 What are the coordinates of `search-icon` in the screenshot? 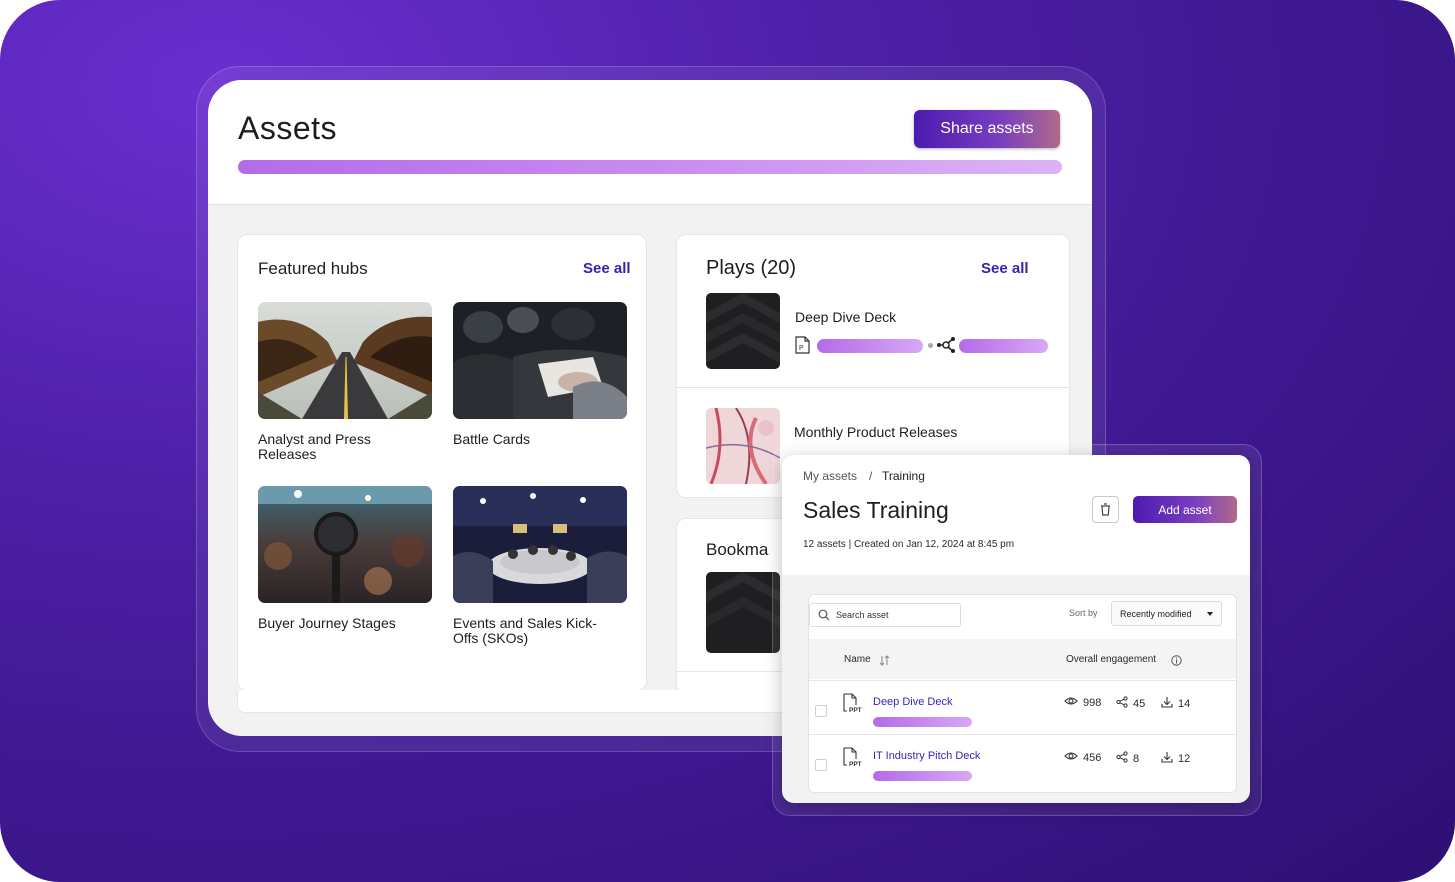 It's located at (824, 616).